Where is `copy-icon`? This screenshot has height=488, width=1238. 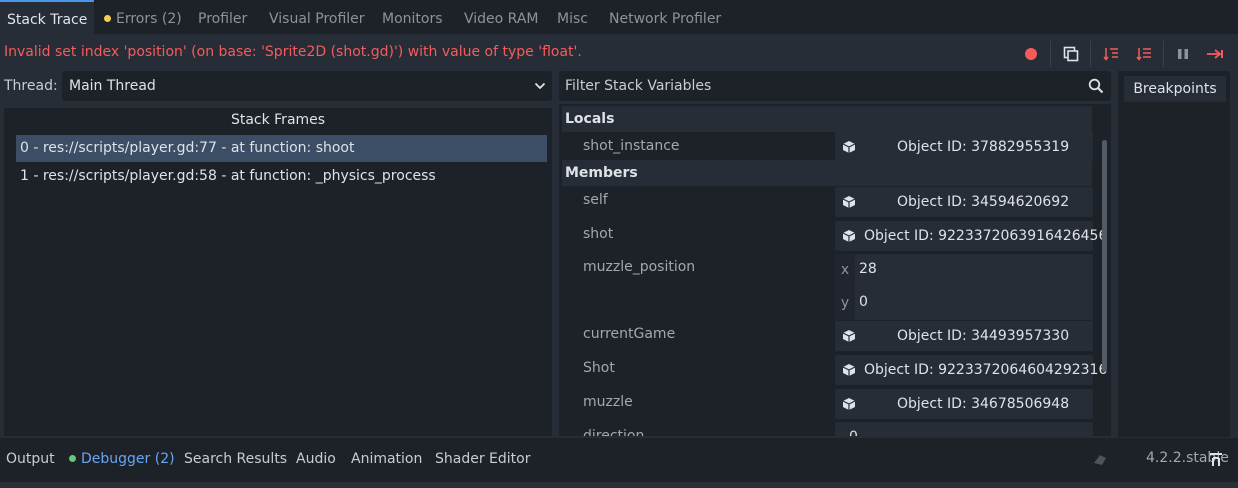
copy-icon is located at coordinates (1071, 54).